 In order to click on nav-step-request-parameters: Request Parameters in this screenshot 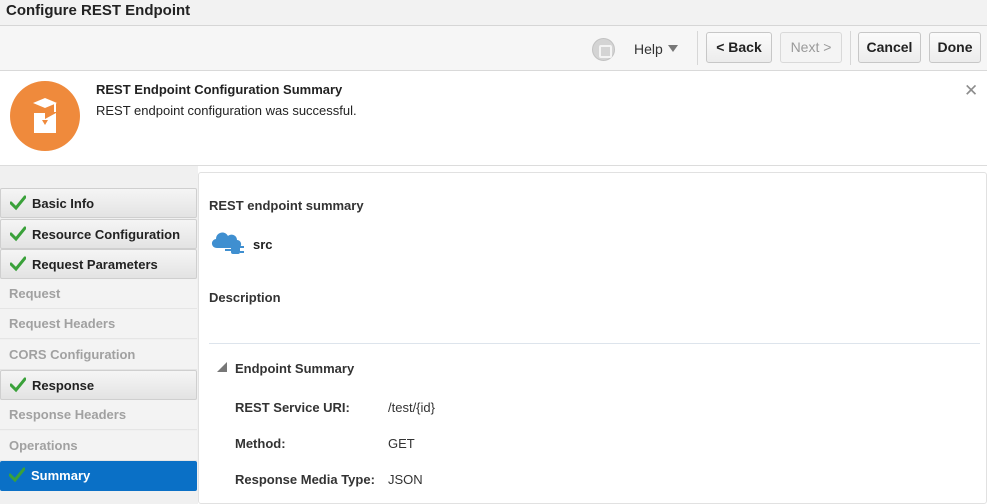, I will do `click(98, 264)`.